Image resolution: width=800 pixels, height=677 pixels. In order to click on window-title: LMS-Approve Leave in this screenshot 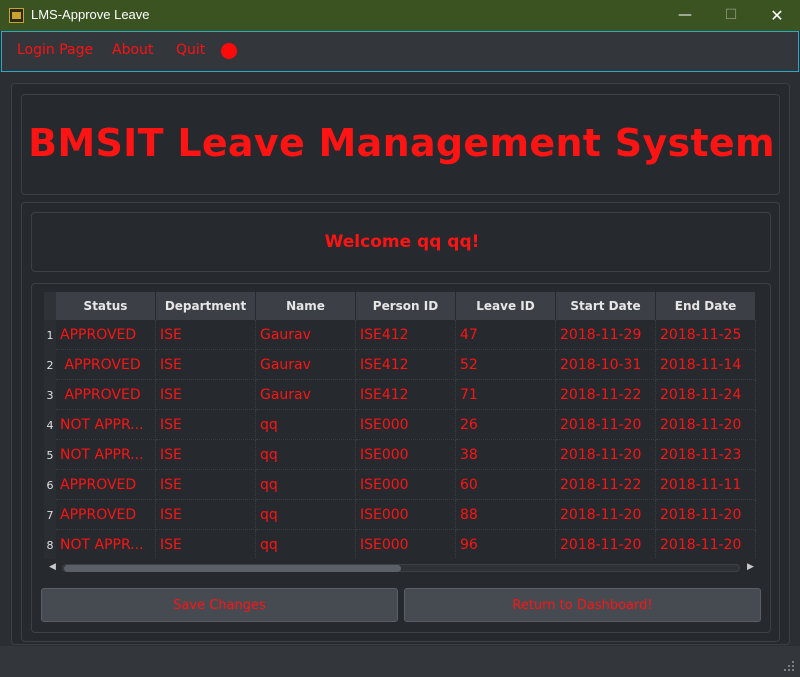, I will do `click(90, 14)`.